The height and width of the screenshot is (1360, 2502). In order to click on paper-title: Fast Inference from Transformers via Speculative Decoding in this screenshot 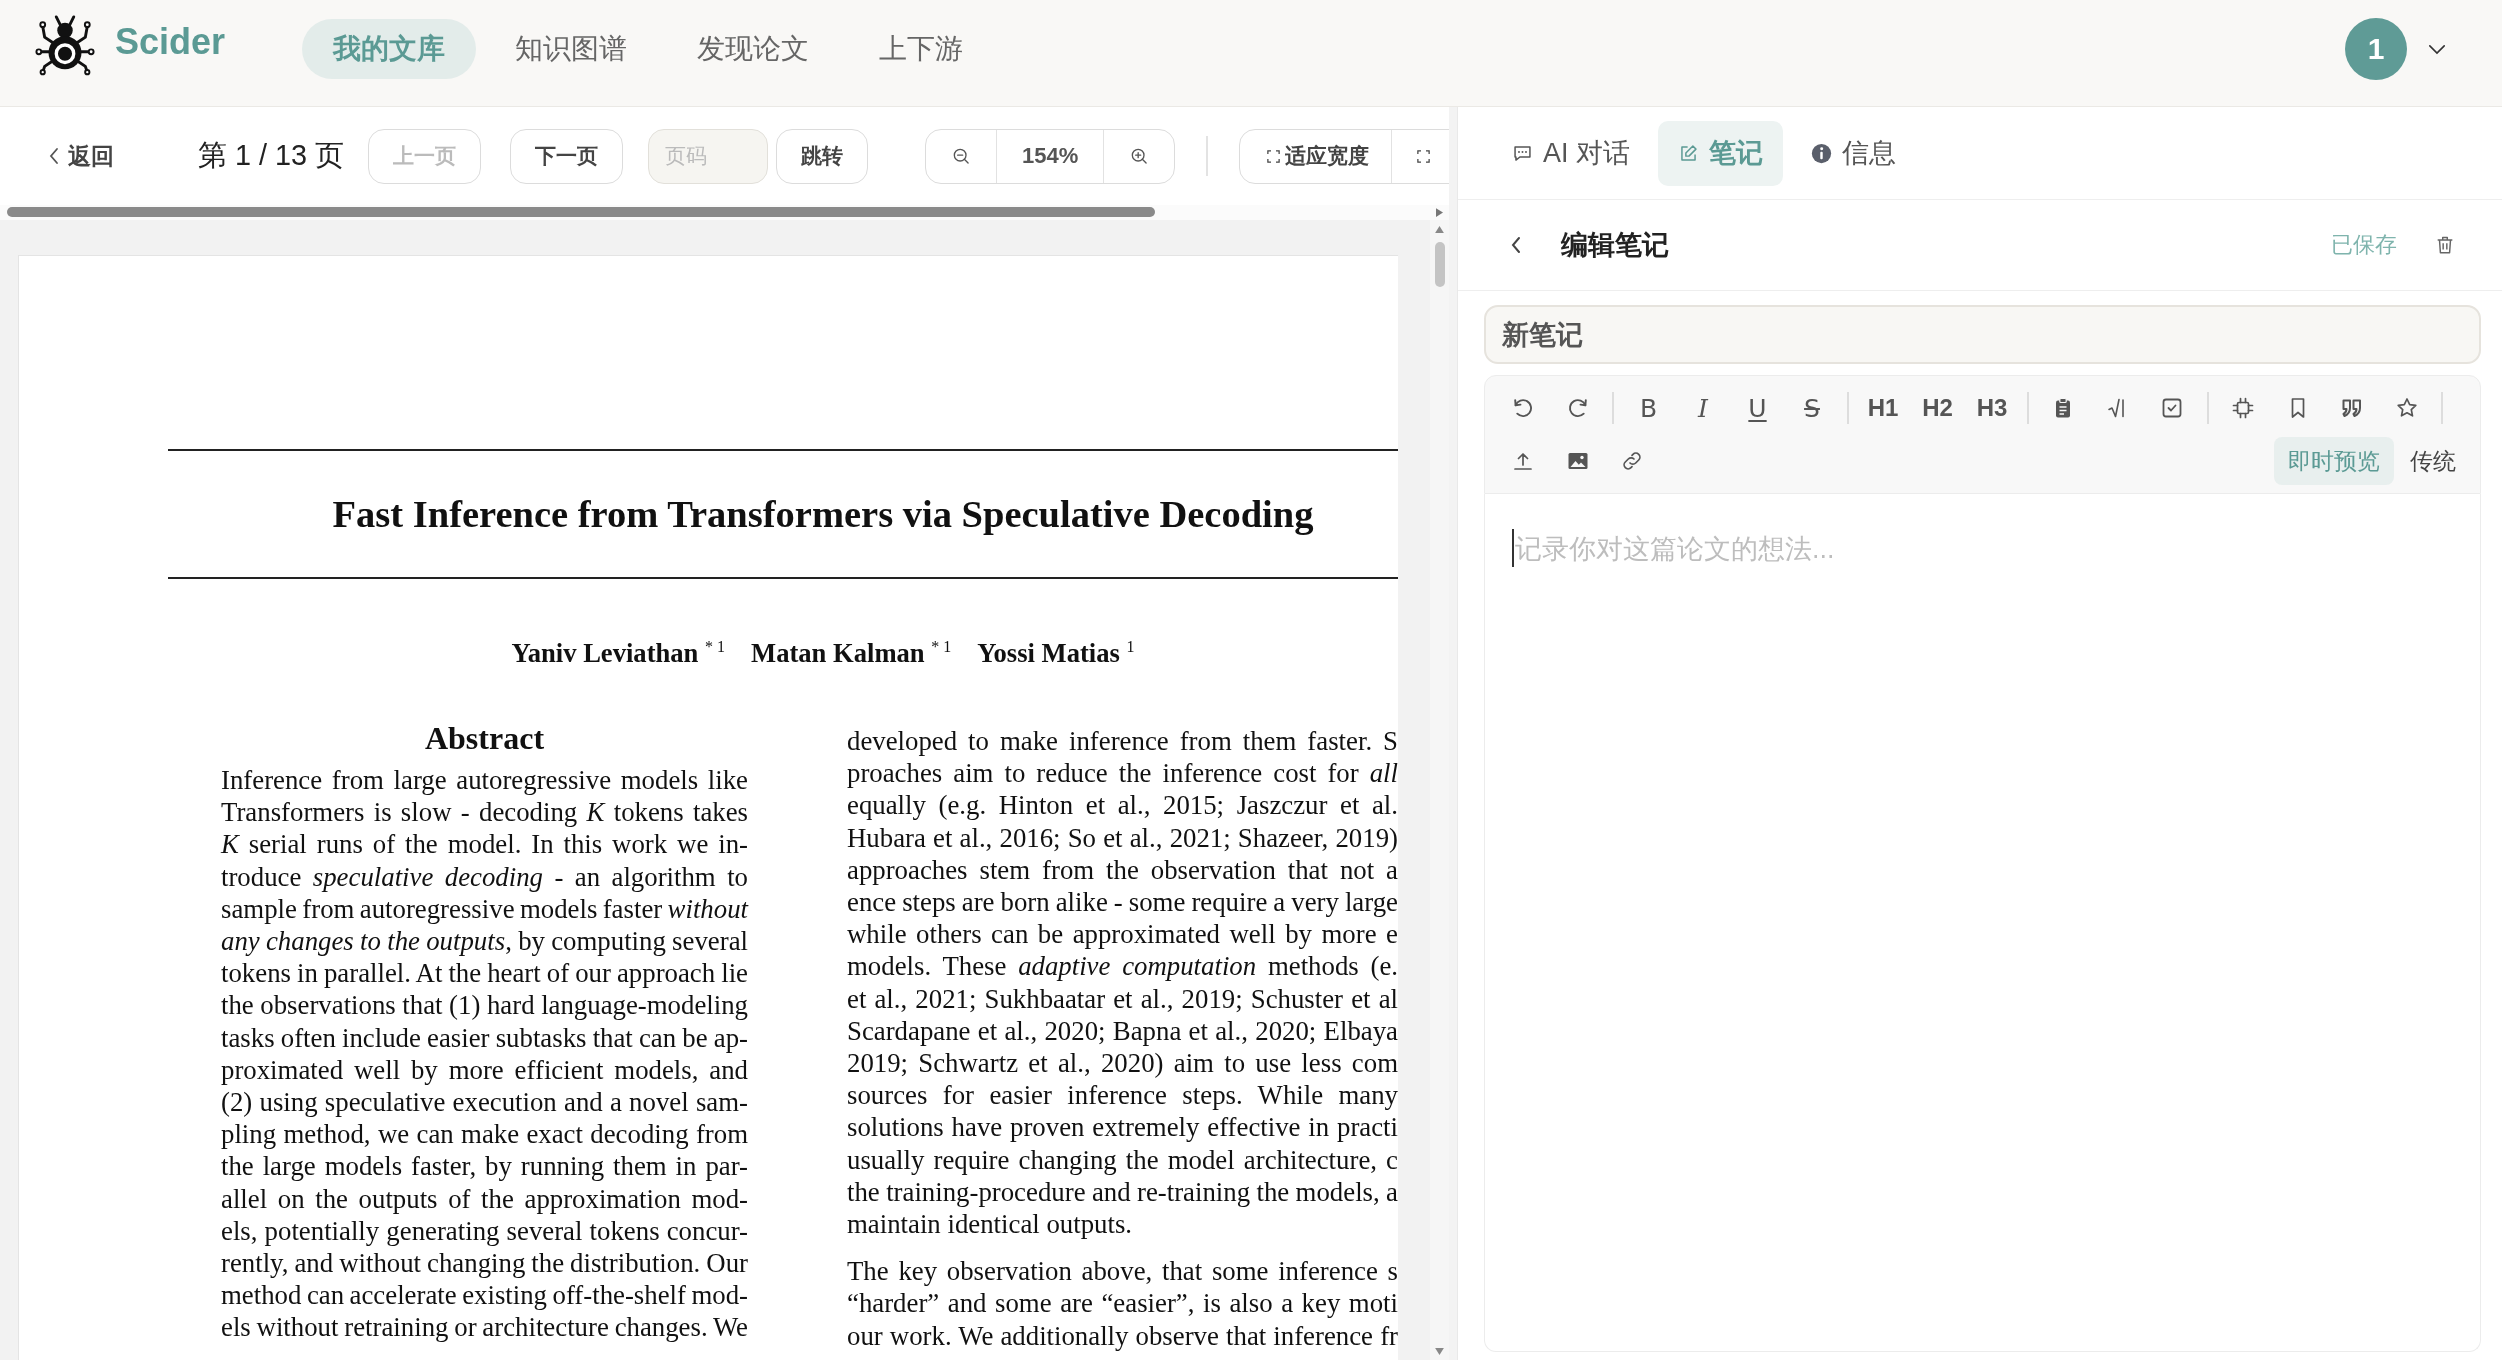, I will do `click(823, 514)`.